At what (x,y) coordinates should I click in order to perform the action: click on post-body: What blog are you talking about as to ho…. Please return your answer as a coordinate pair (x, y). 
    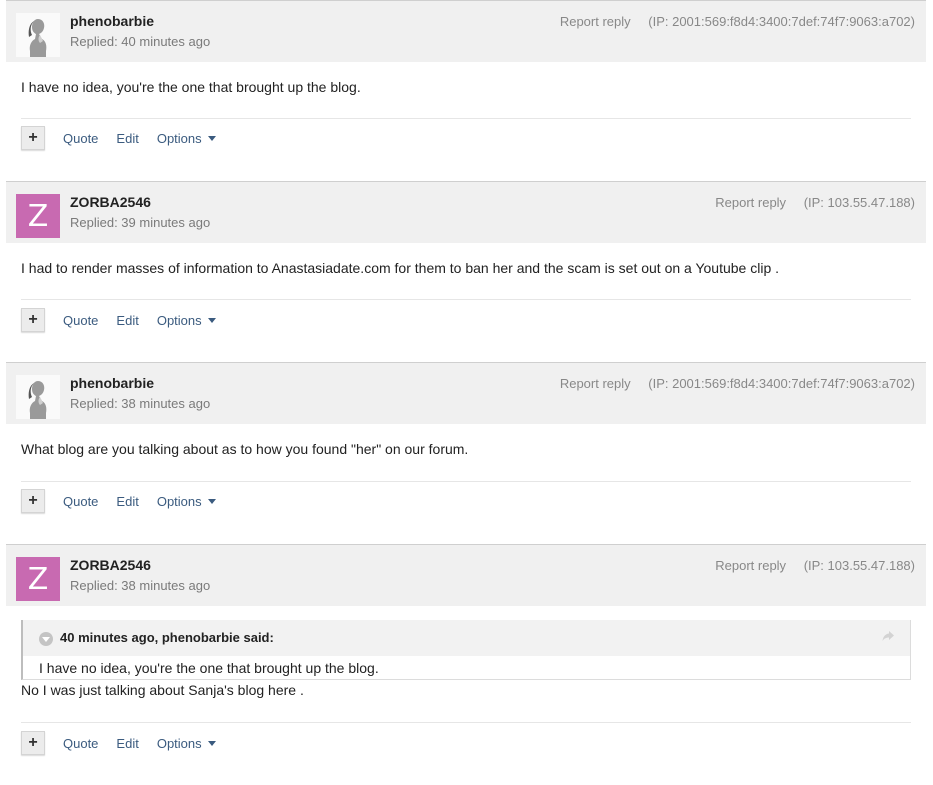
    Looking at the image, I should click on (245, 449).